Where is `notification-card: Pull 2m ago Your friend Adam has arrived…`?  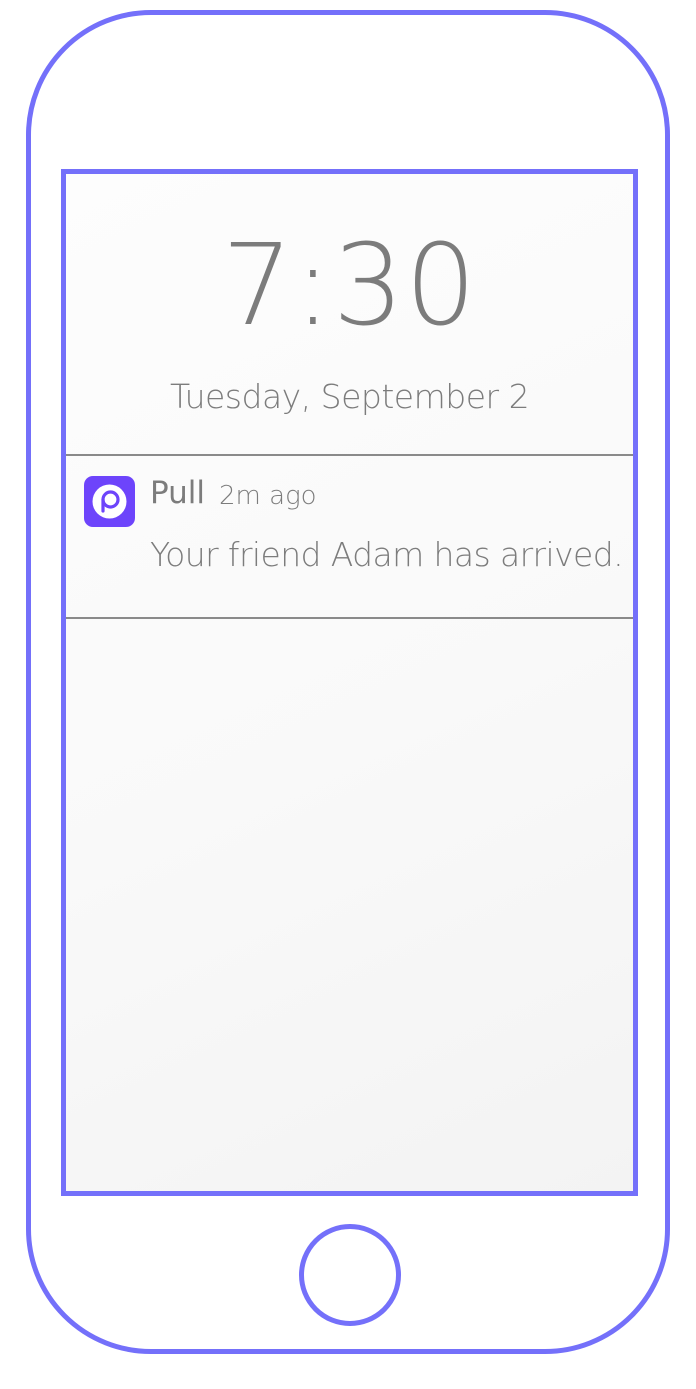
notification-card: Pull 2m ago Your friend Adam has arrived… is located at coordinates (349, 536).